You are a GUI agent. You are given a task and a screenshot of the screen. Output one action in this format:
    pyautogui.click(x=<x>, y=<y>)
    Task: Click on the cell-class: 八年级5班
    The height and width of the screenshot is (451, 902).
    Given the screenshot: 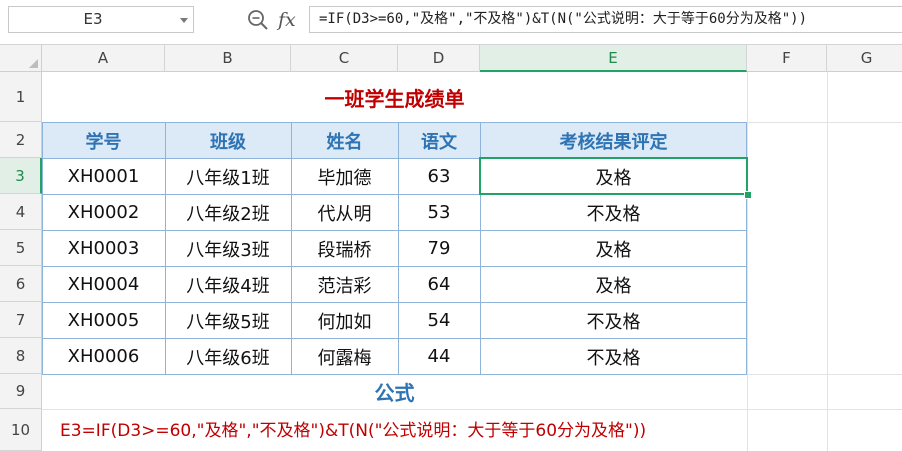 What is the action you would take?
    pyautogui.click(x=228, y=320)
    